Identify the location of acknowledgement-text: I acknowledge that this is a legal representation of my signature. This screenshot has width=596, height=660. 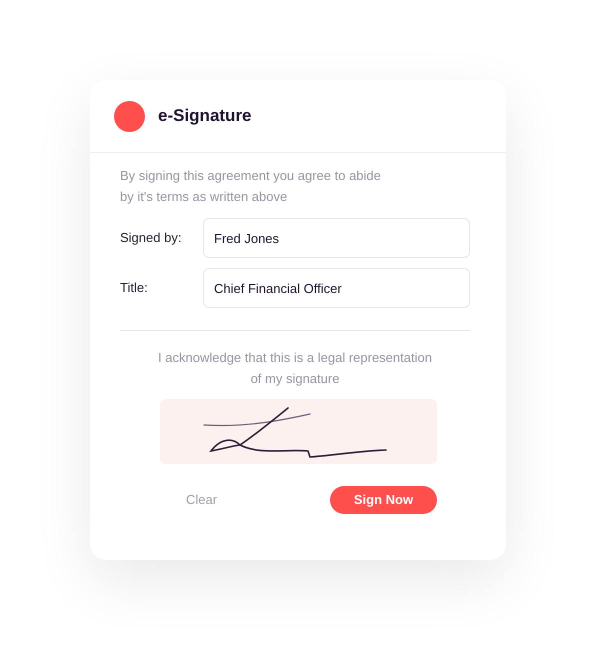
(295, 368).